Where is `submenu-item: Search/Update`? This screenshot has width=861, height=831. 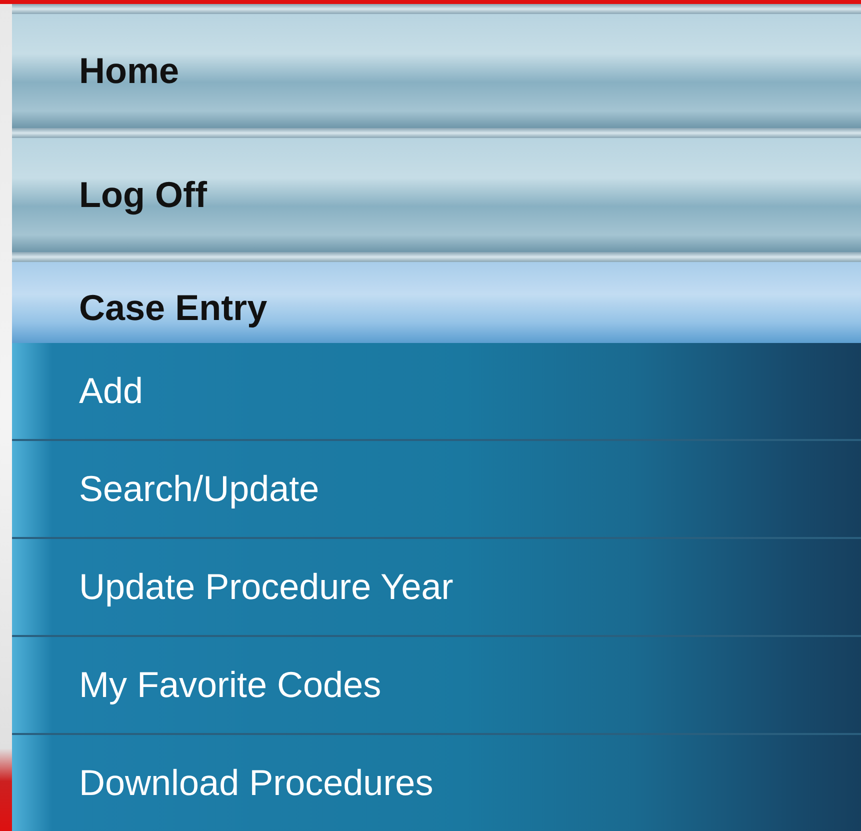
submenu-item: Search/Update is located at coordinates (436, 490).